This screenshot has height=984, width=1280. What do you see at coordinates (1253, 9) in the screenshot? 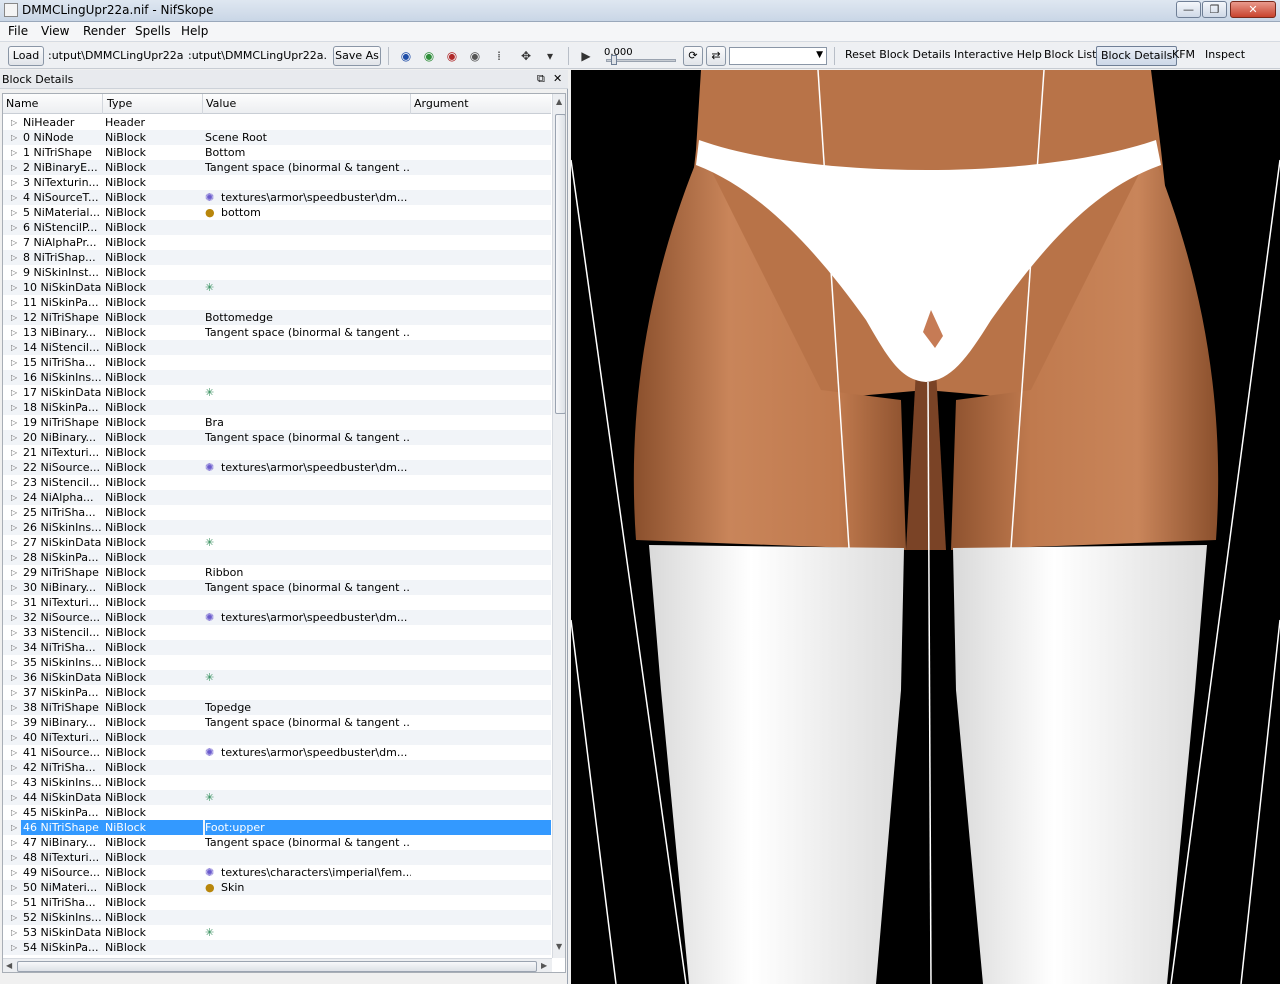
I see `close-button: ✕` at bounding box center [1253, 9].